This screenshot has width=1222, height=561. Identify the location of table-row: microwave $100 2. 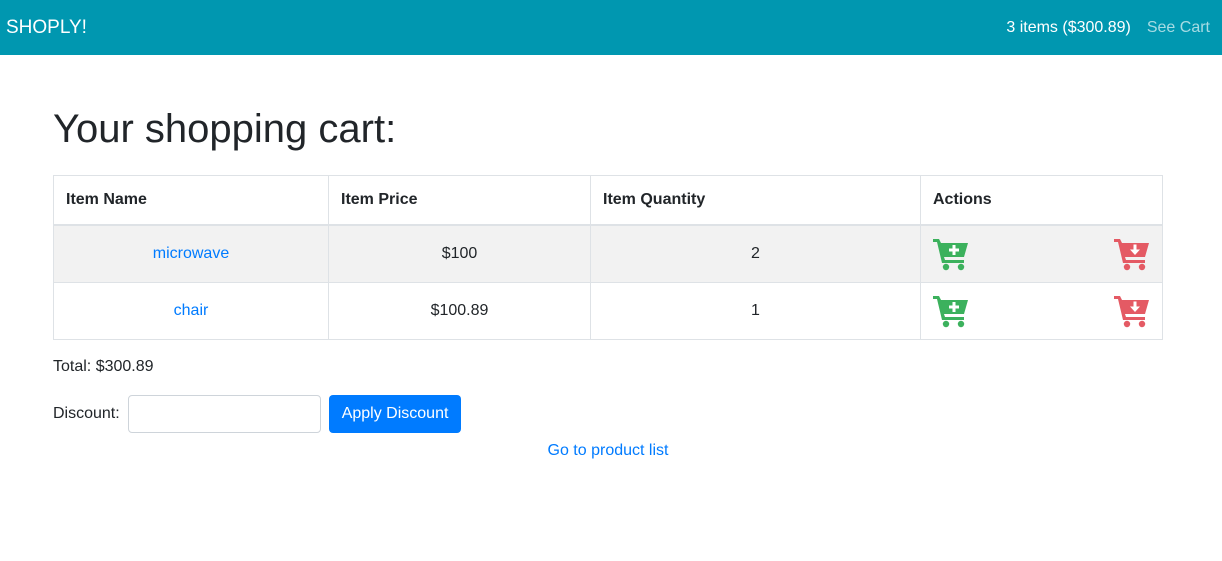
(608, 253).